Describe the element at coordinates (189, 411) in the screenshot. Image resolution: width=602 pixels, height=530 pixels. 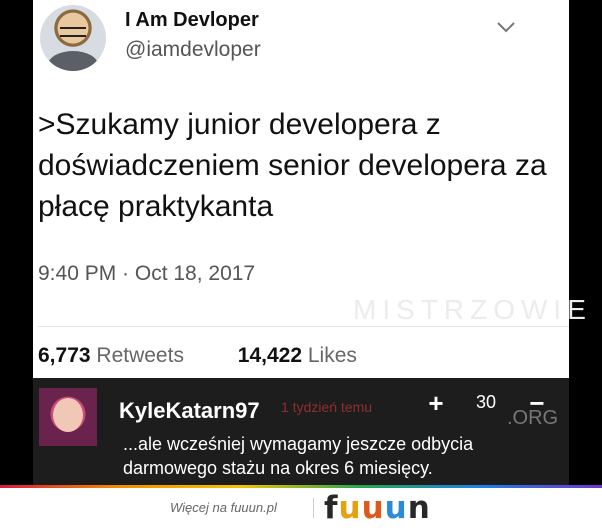
I see `comment-username: KyleKatarn97` at that location.